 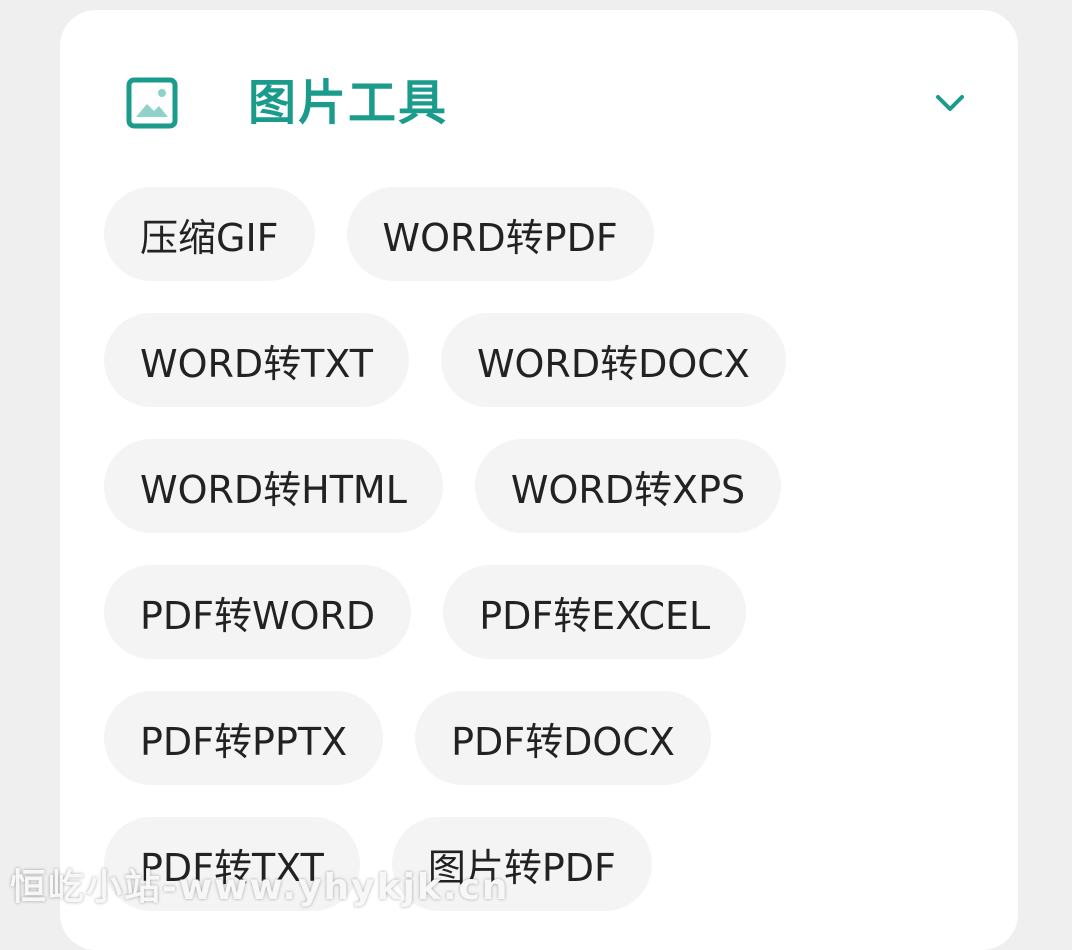 I want to click on image-icon, so click(x=152, y=103).